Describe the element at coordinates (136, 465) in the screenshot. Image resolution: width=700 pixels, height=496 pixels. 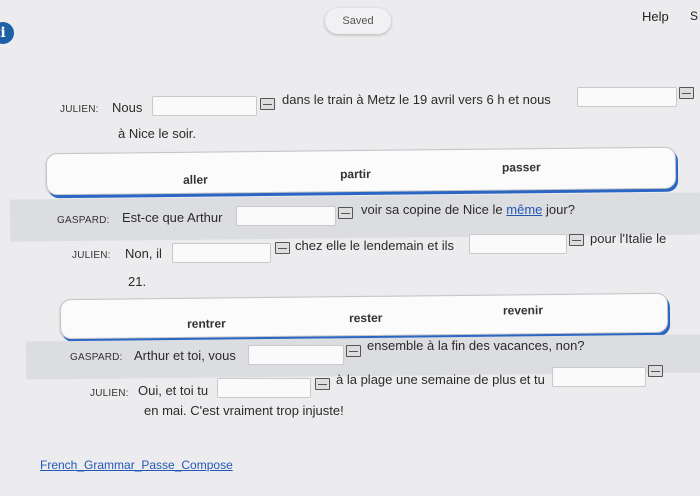
I see `grammar-reference-link: French_Grammar_Passe_Compose` at that location.